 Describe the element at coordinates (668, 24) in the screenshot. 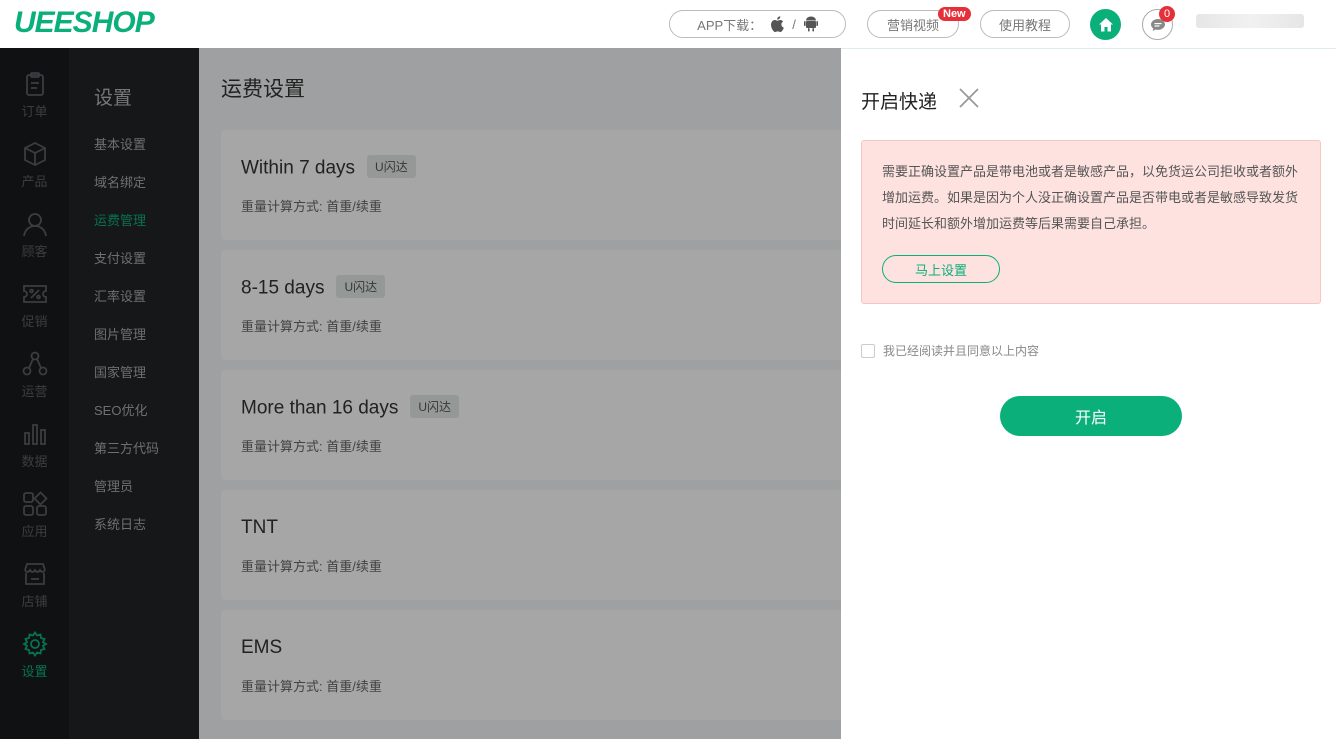

I see `top-header: UEESHOP APP下载： / 营销视频 New 使用教程 0` at that location.